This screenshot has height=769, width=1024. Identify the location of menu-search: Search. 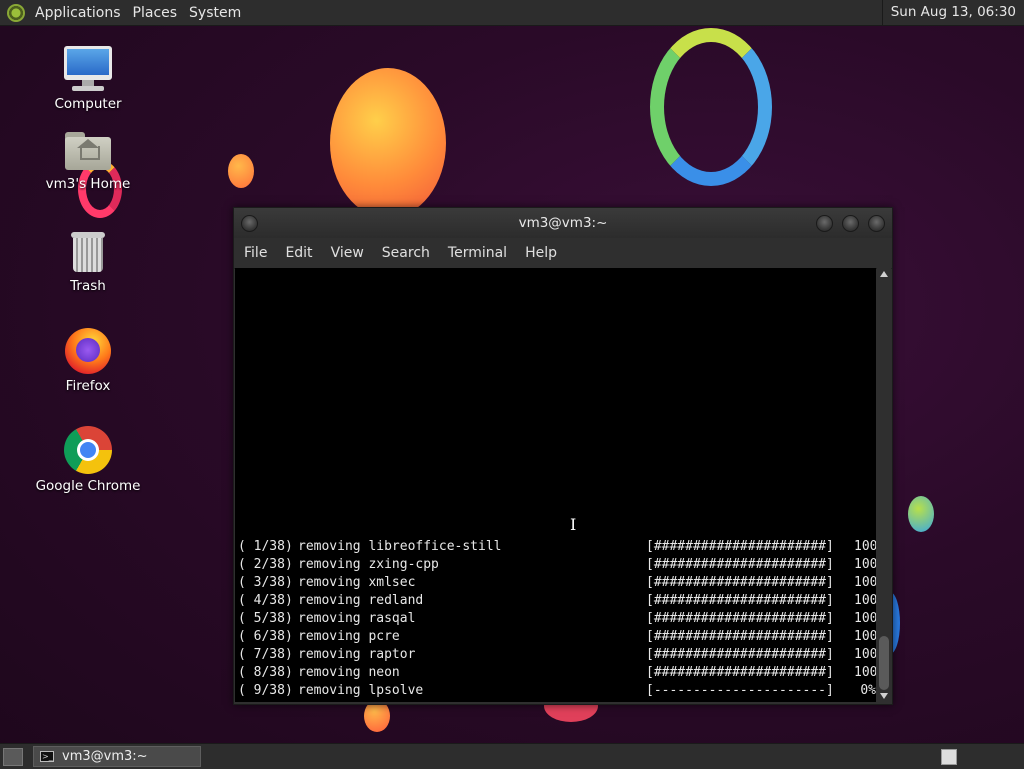
(405, 253).